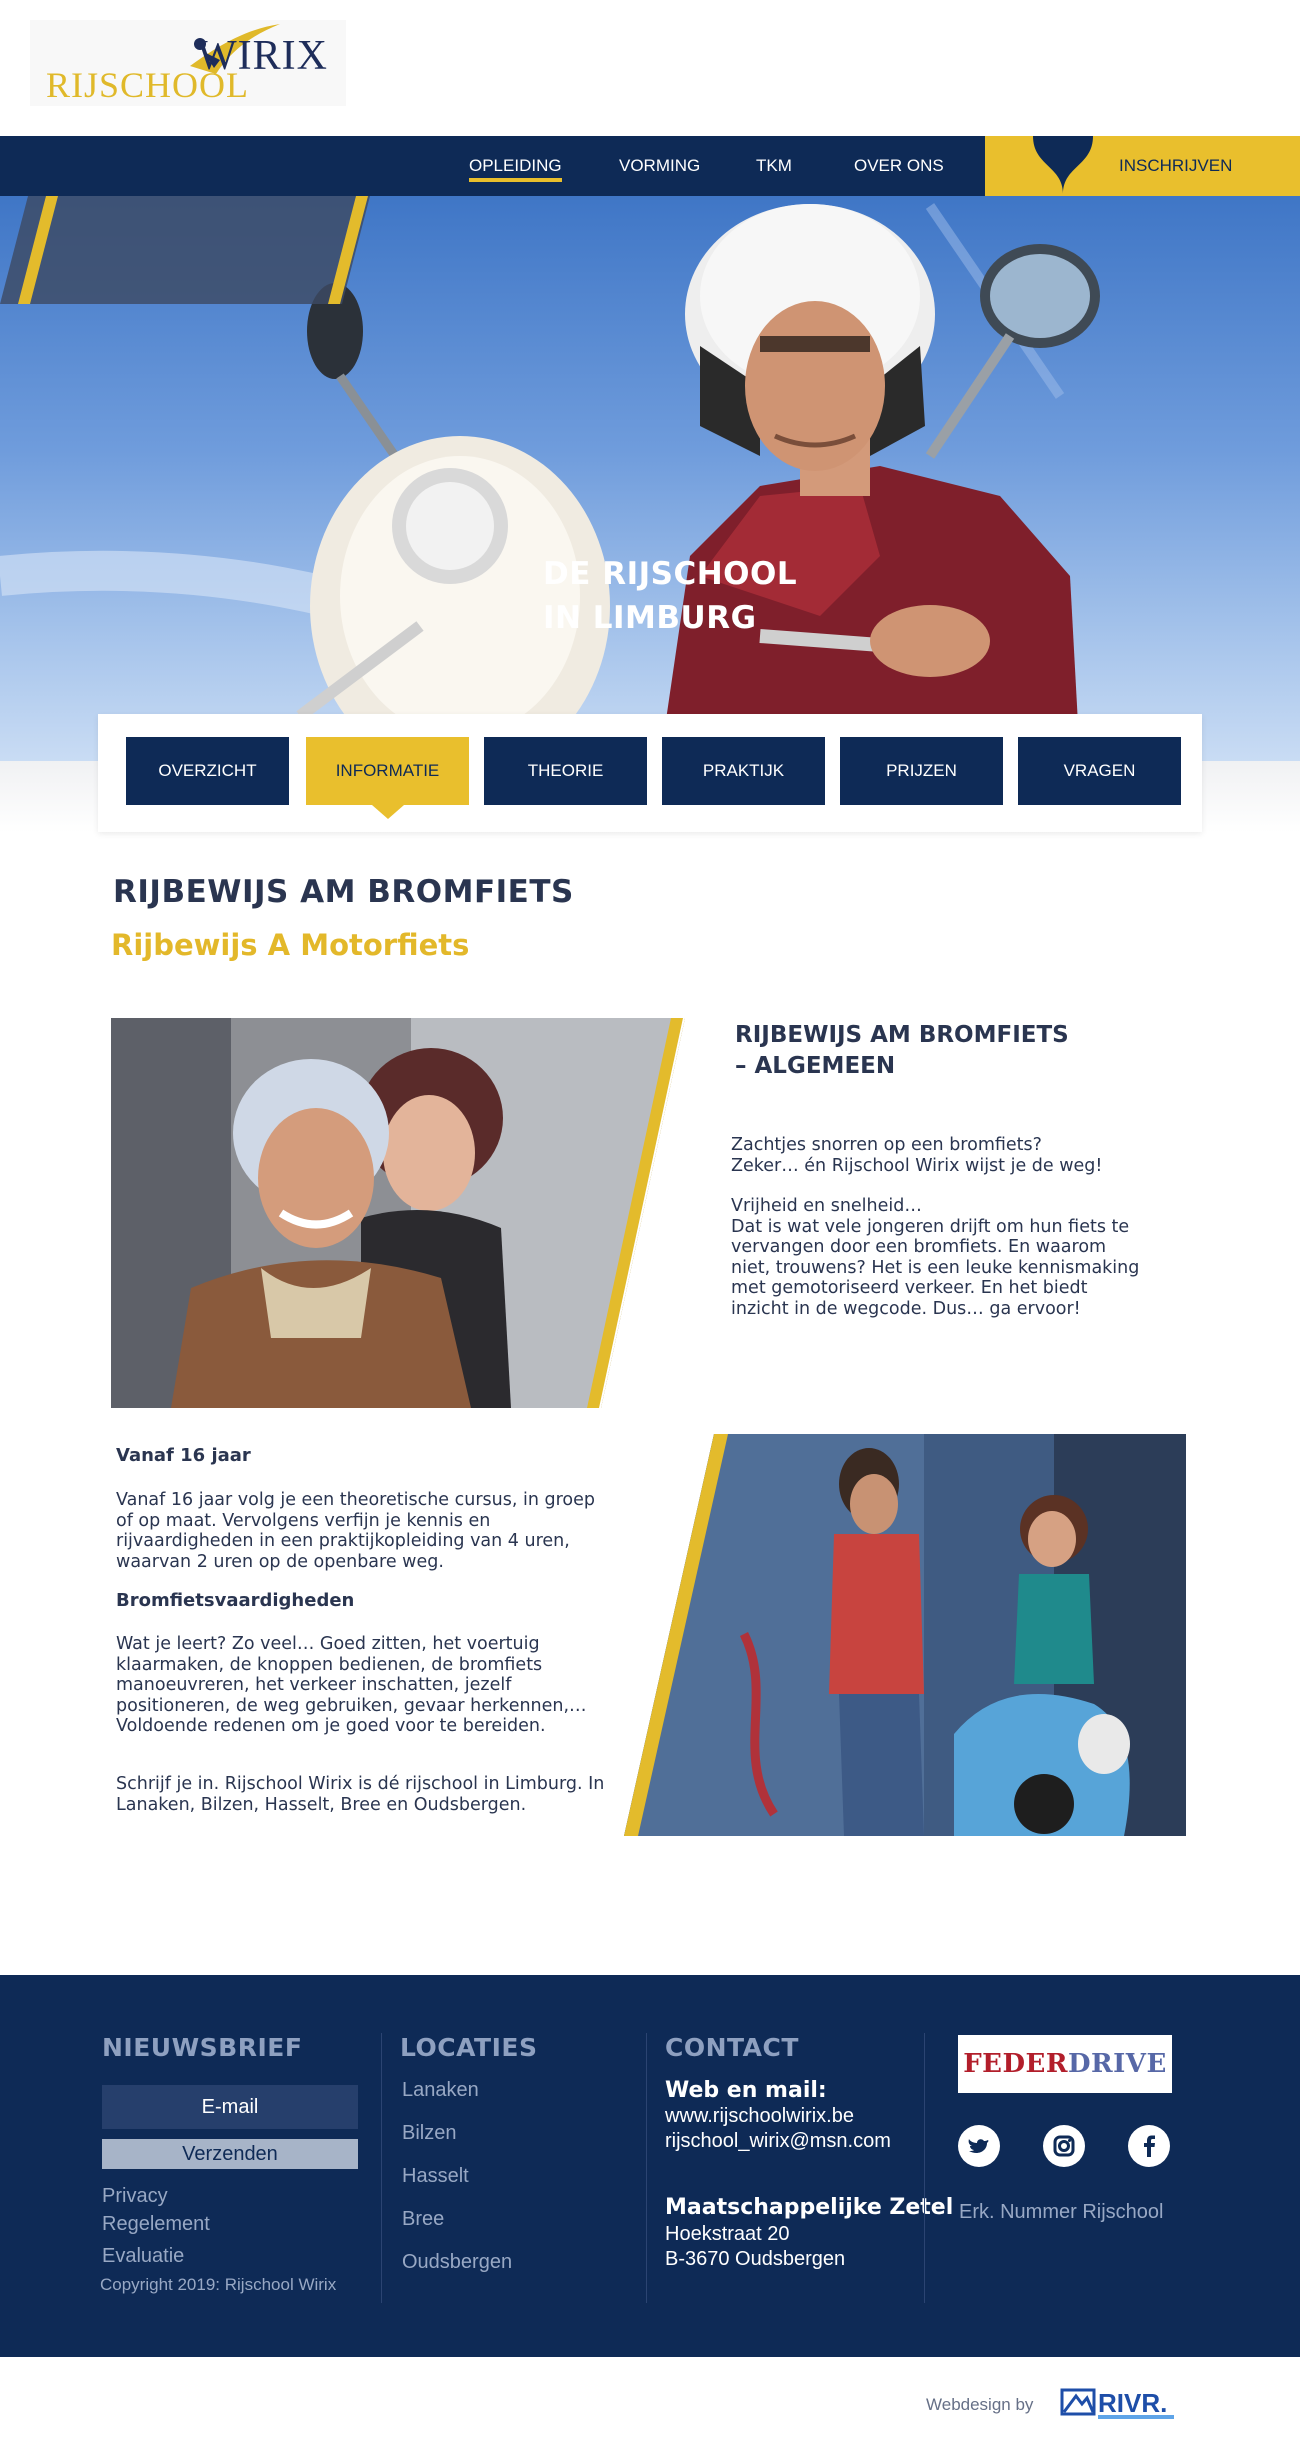 This screenshot has height=2460, width=1300. What do you see at coordinates (202, 2047) in the screenshot?
I see `newsletter-title: NIEUWSBRIEF` at bounding box center [202, 2047].